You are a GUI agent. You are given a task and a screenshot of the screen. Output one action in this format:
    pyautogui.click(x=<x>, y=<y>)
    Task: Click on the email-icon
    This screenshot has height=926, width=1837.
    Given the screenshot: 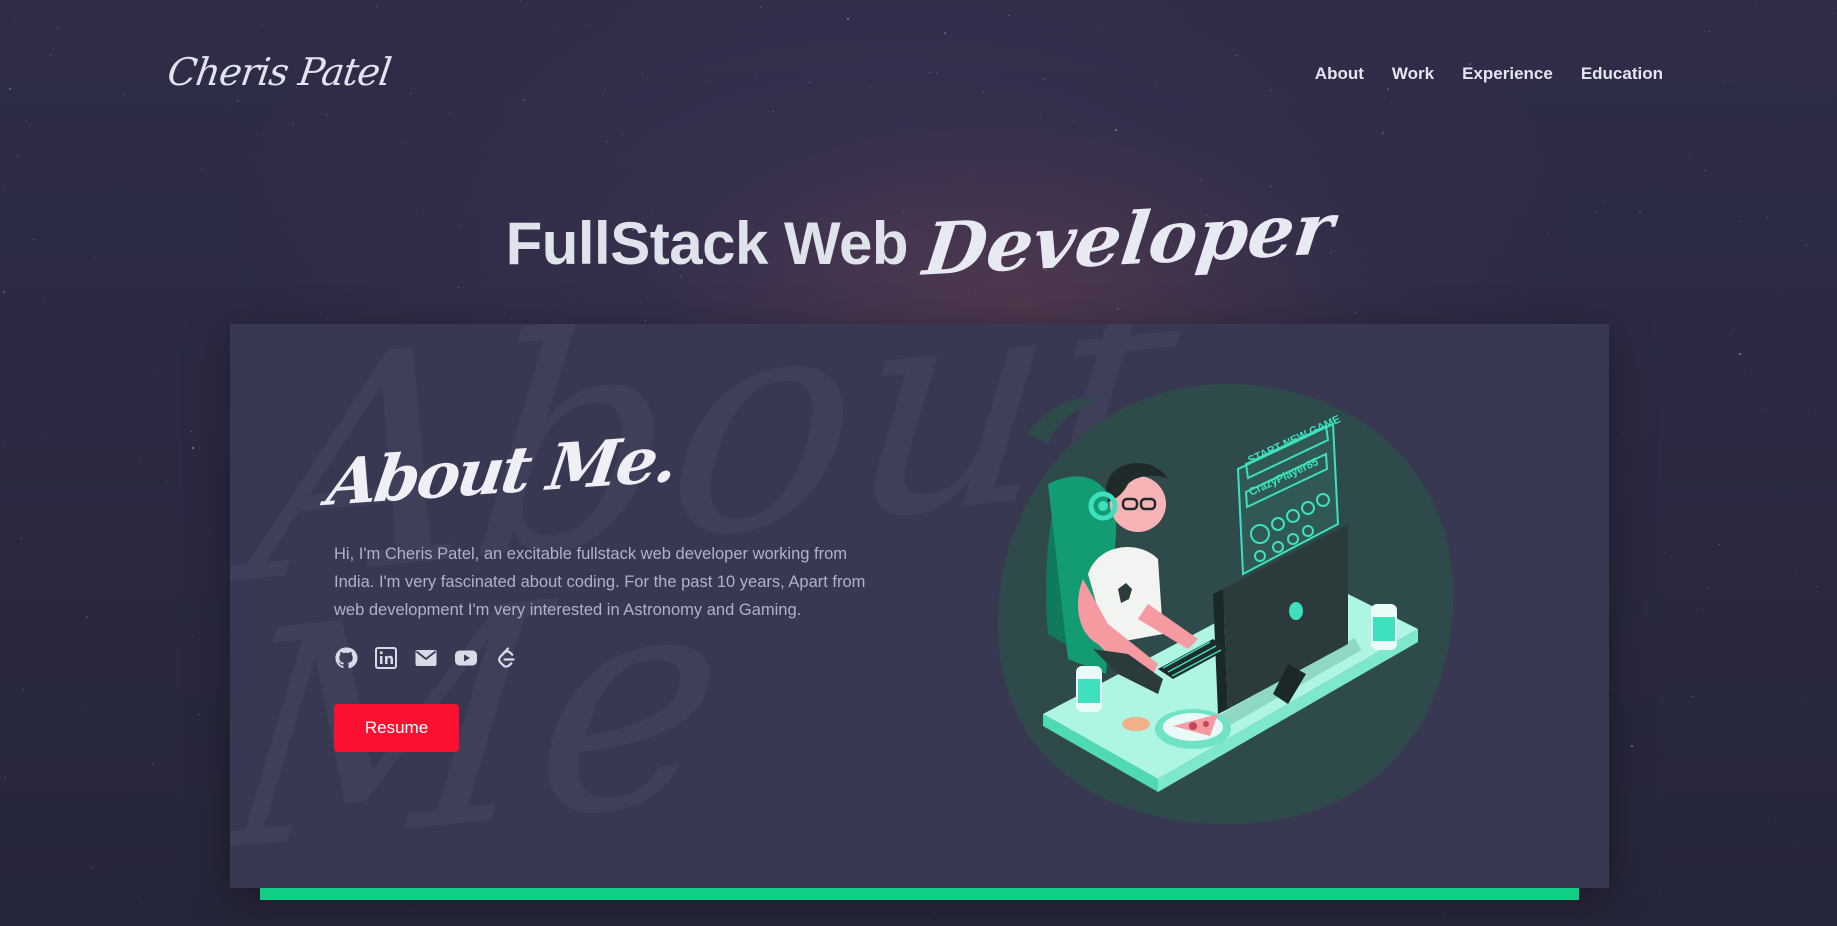 What is the action you would take?
    pyautogui.click(x=426, y=658)
    